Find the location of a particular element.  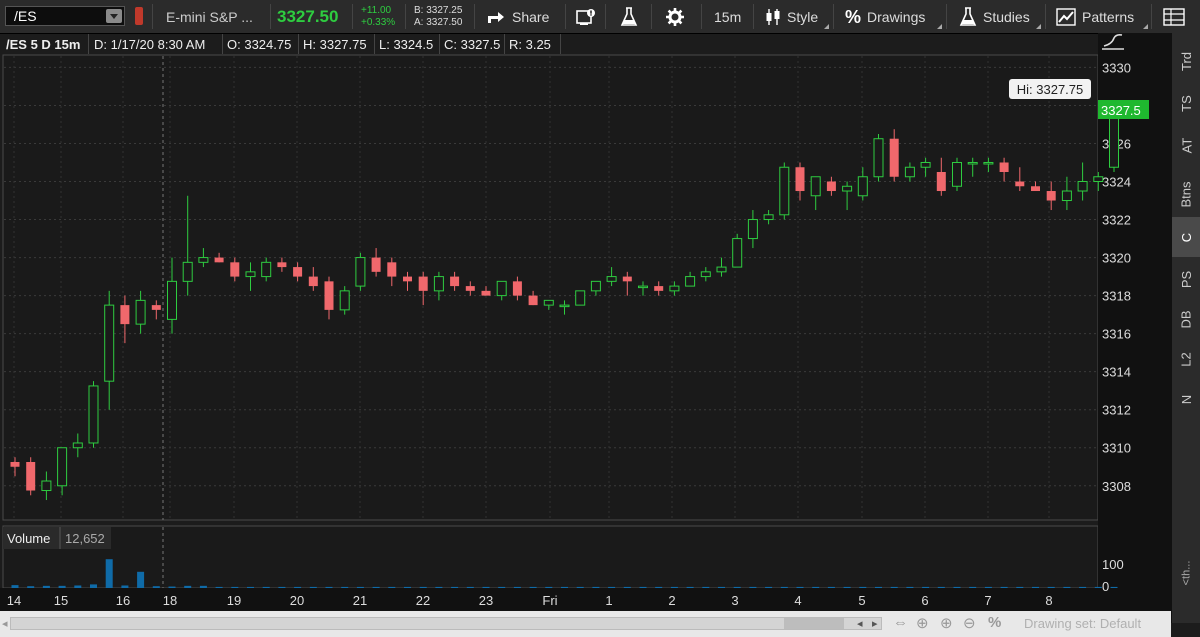

pan-icon: ⇔ is located at coordinates (900, 622).